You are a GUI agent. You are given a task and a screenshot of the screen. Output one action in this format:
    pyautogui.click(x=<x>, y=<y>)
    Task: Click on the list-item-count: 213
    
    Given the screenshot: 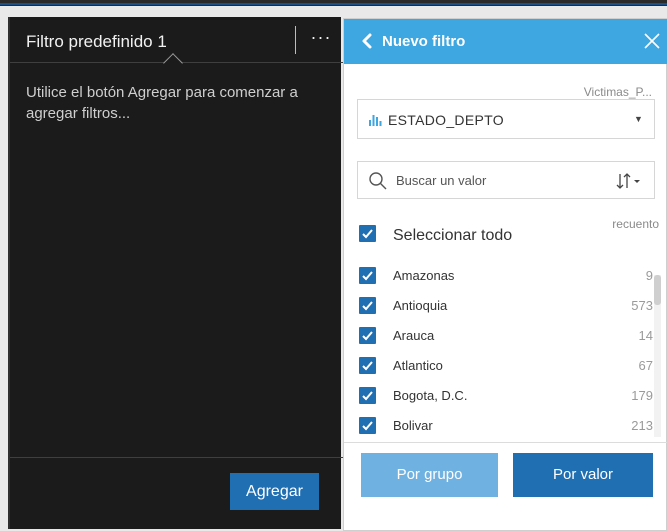 What is the action you would take?
    pyautogui.click(x=642, y=425)
    